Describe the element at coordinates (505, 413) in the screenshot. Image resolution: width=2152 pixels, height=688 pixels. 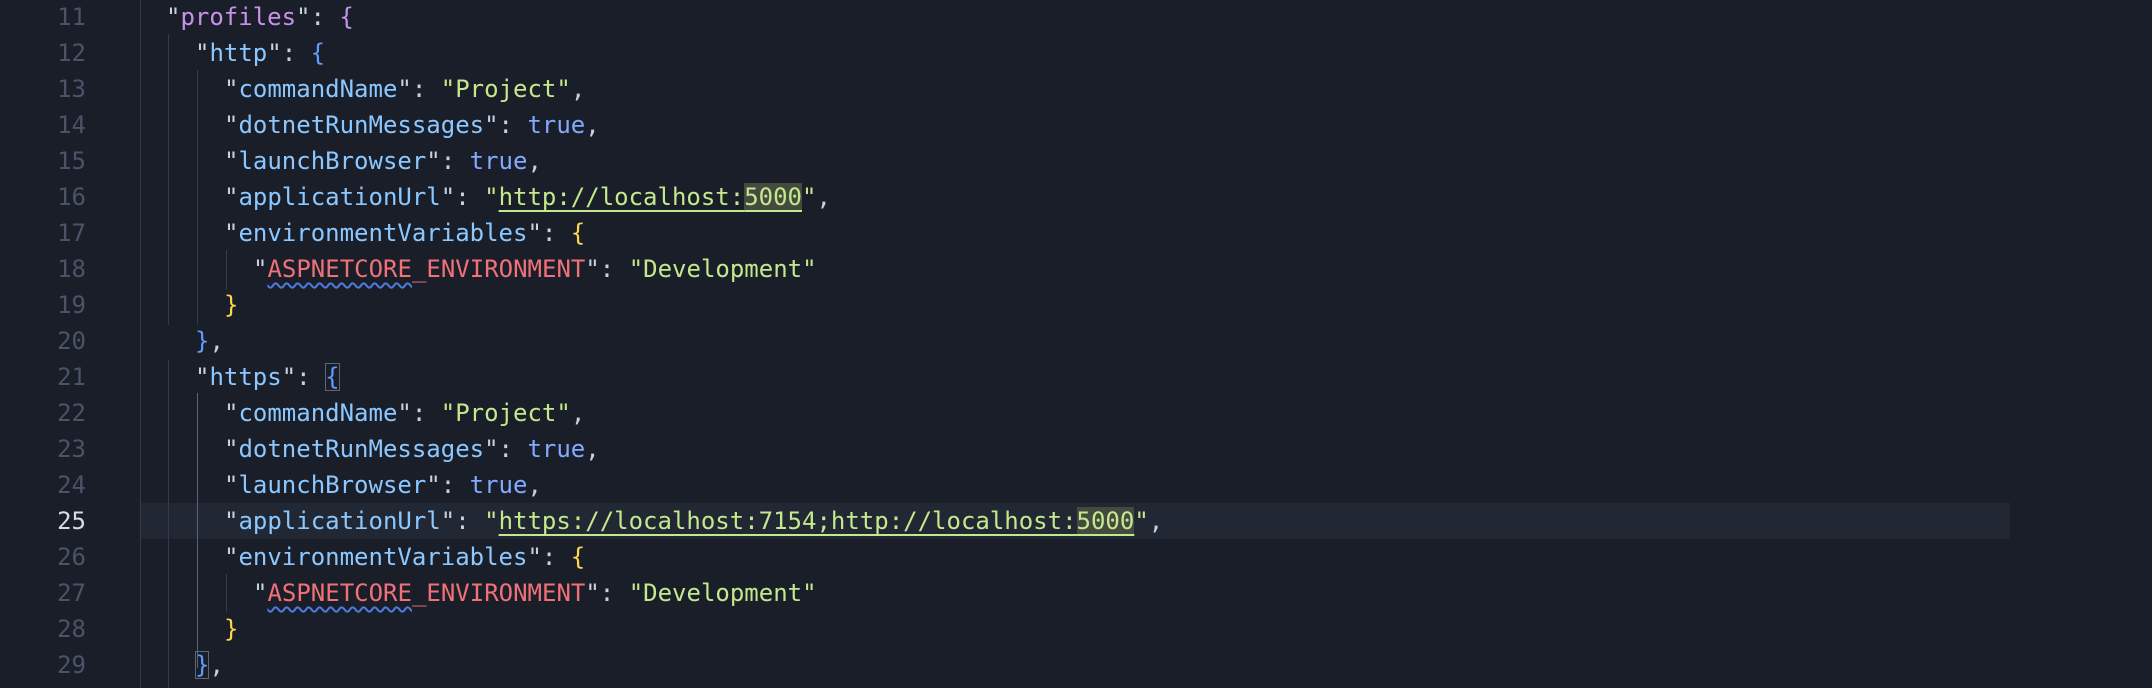
I see `code-token: "Project"` at that location.